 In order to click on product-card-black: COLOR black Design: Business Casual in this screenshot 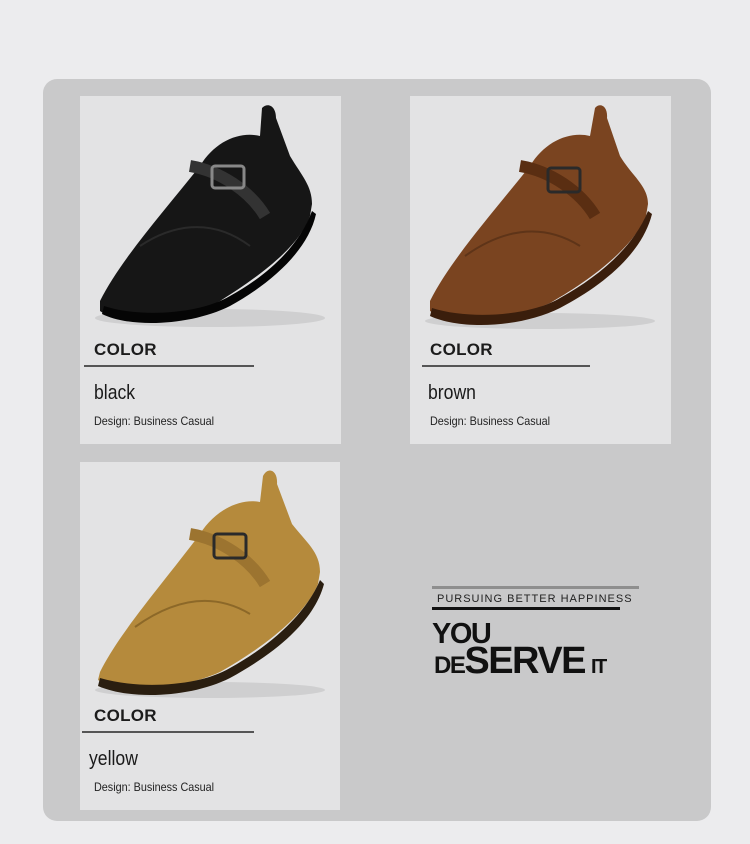, I will do `click(210, 270)`.